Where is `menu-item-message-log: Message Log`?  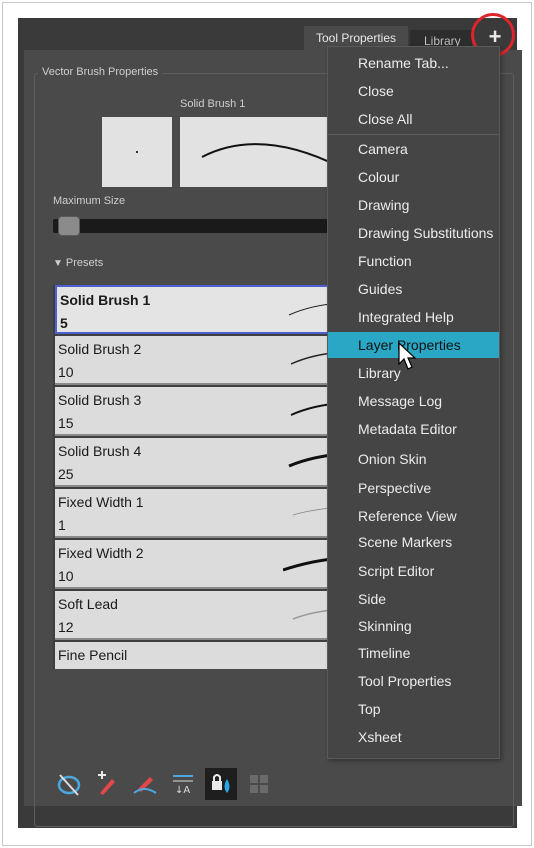
menu-item-message-log: Message Log is located at coordinates (413, 401).